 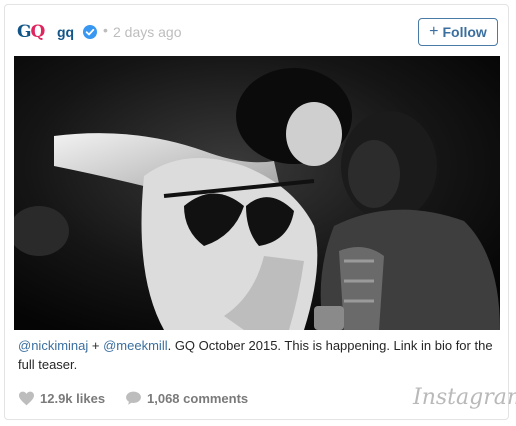 I want to click on verified-badge-icon, so click(x=90, y=32).